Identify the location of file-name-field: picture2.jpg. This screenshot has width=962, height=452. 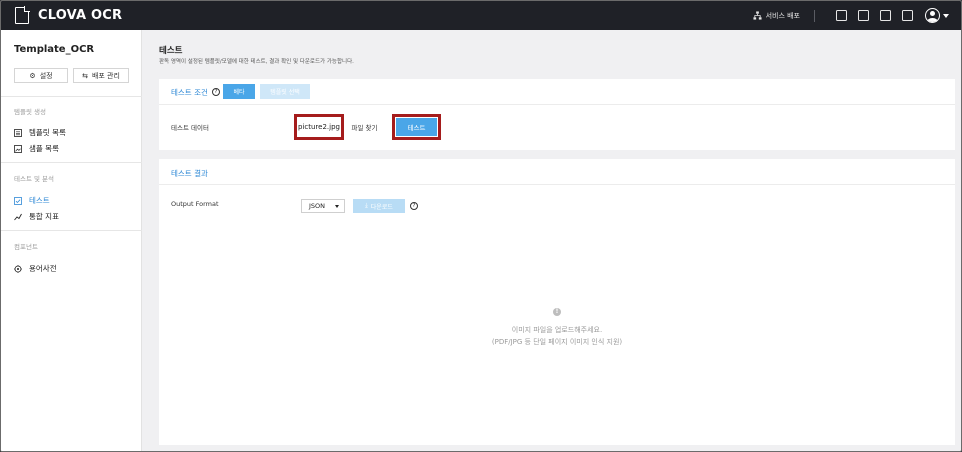
(319, 127).